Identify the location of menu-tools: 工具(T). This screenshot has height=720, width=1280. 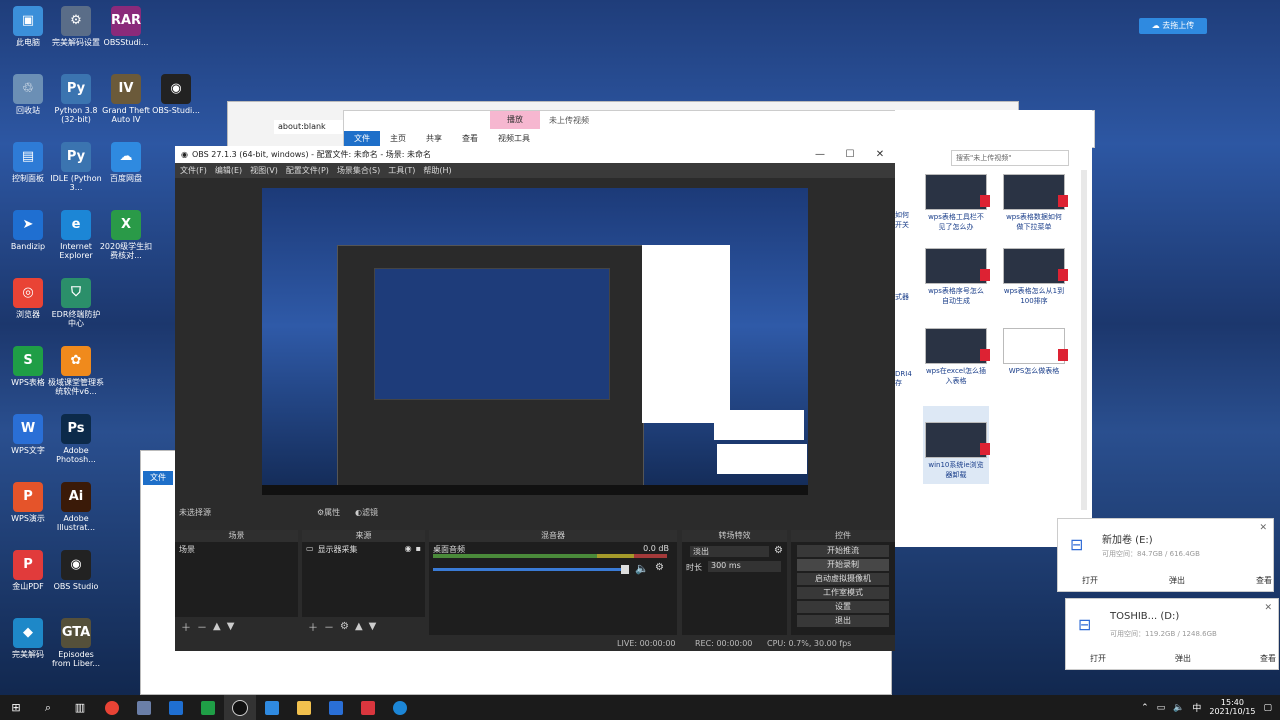
(401, 170).